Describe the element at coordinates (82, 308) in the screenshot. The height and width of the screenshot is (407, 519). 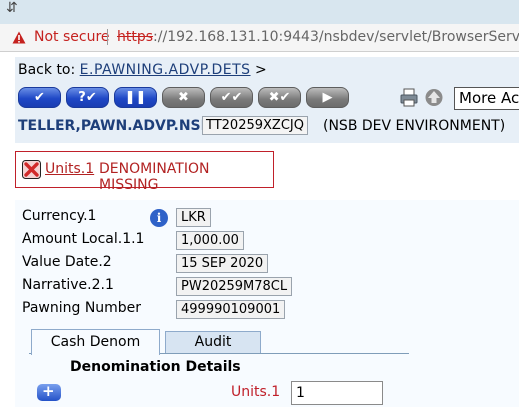
I see `field-label: Pawning Number` at that location.